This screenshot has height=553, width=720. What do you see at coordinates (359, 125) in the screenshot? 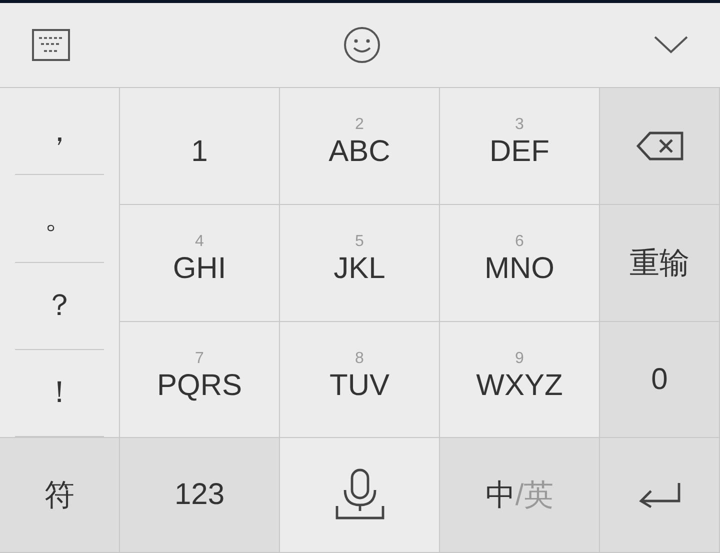
I see `digit-hint: 2` at bounding box center [359, 125].